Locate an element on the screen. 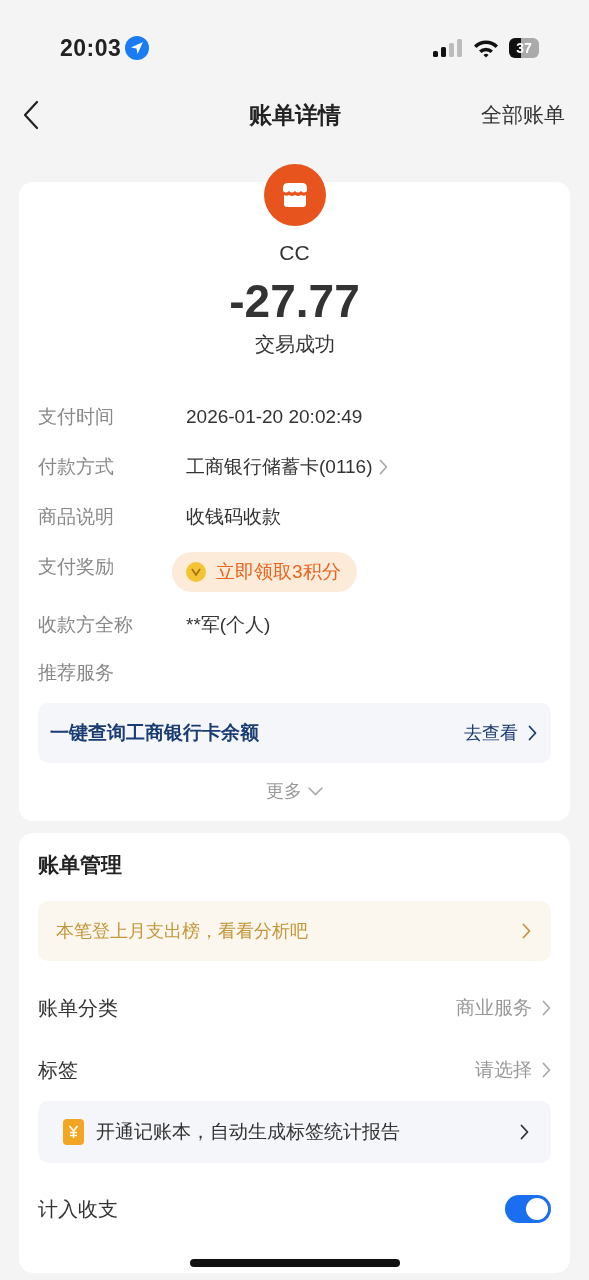 The width and height of the screenshot is (589, 1280). amount: -27.77 is located at coordinates (294, 301).